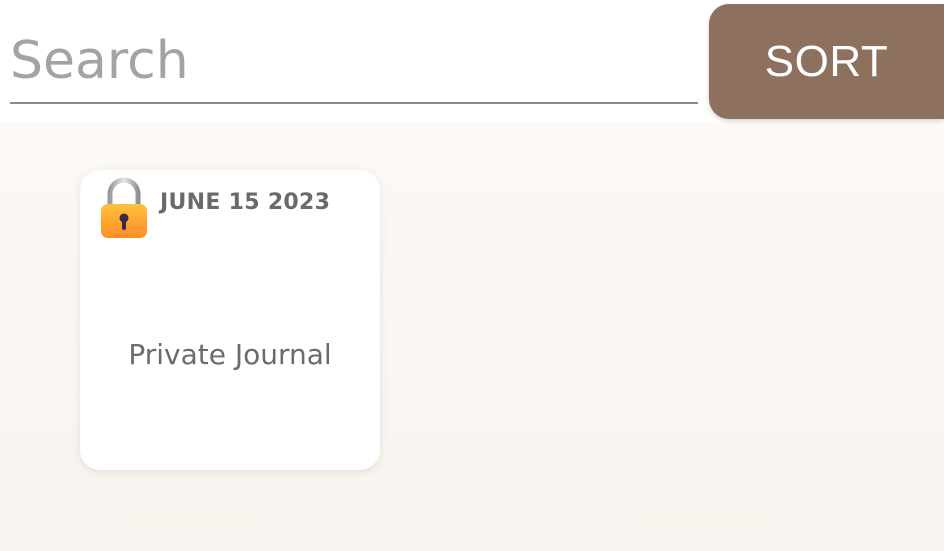 This screenshot has width=944, height=551. What do you see at coordinates (124, 208) in the screenshot?
I see `lock-icon` at bounding box center [124, 208].